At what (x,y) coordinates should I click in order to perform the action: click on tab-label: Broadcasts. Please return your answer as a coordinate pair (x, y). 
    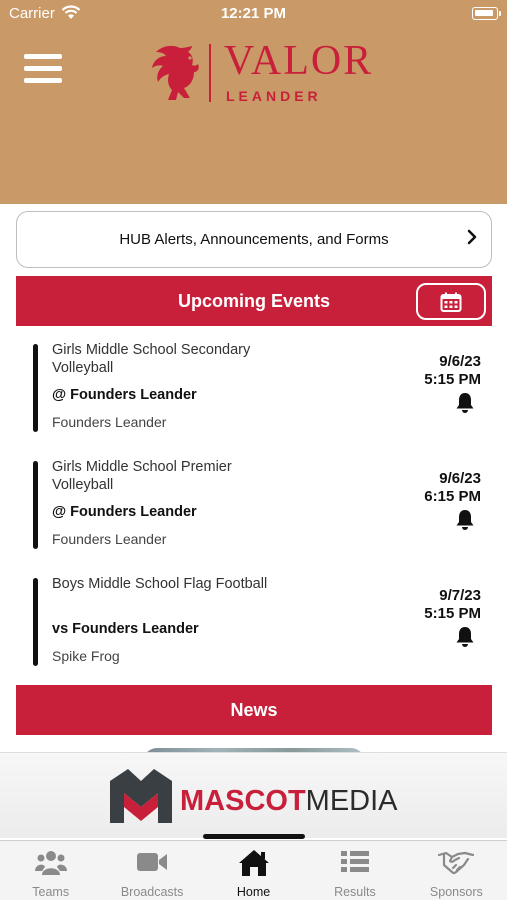
    Looking at the image, I should click on (152, 892).